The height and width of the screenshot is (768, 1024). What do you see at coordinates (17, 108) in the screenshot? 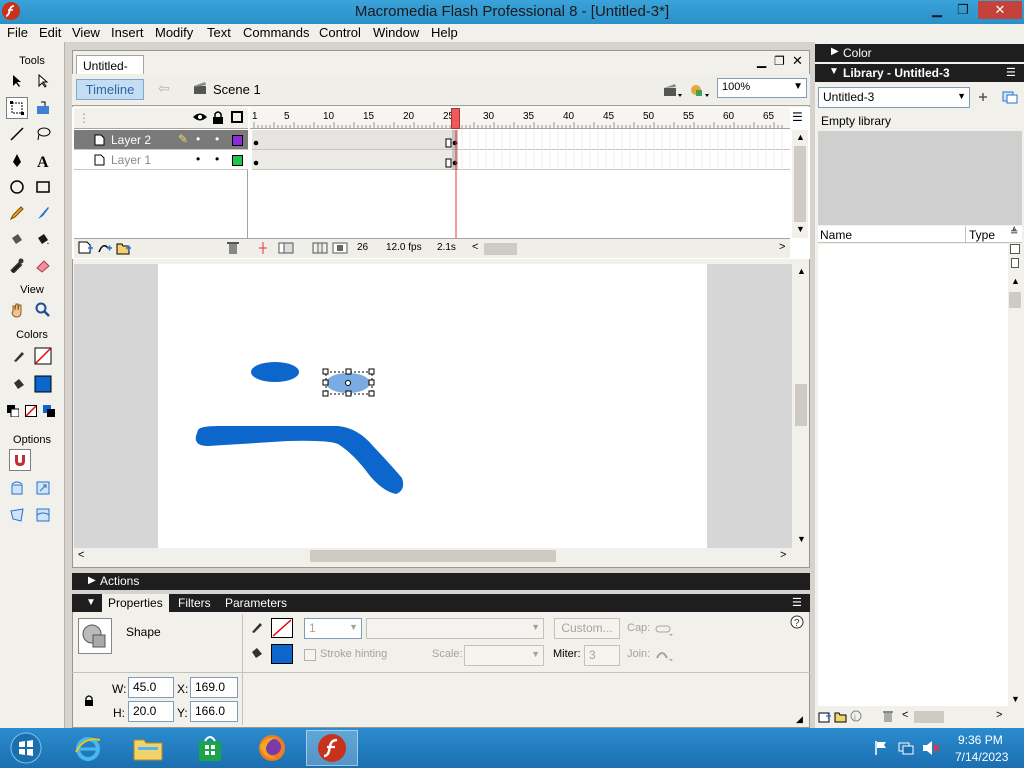
I see `free-transform-tool-icon` at bounding box center [17, 108].